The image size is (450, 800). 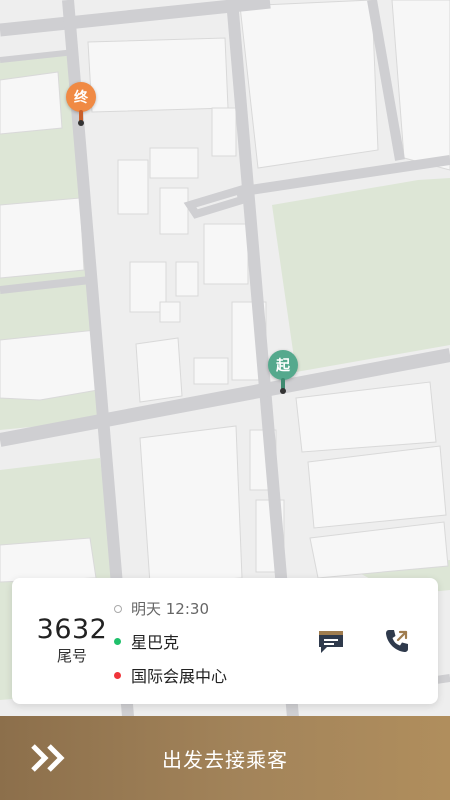 I want to click on pickup-time: 明天 12:30, so click(x=170, y=609).